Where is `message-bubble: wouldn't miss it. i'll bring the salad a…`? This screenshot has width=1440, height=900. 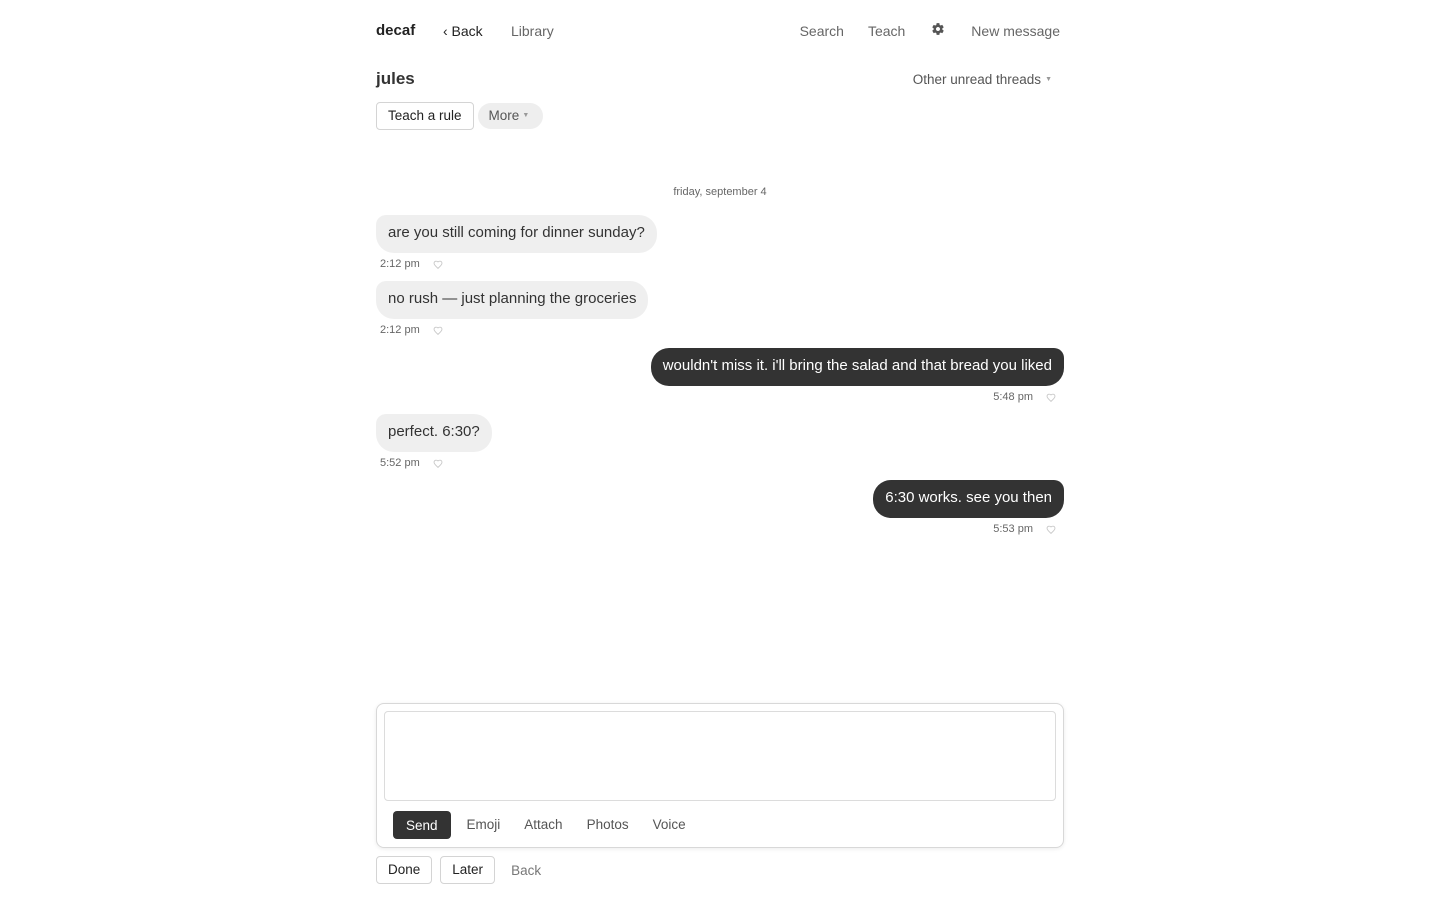
message-bubble: wouldn't miss it. i'll bring the salad a… is located at coordinates (857, 367).